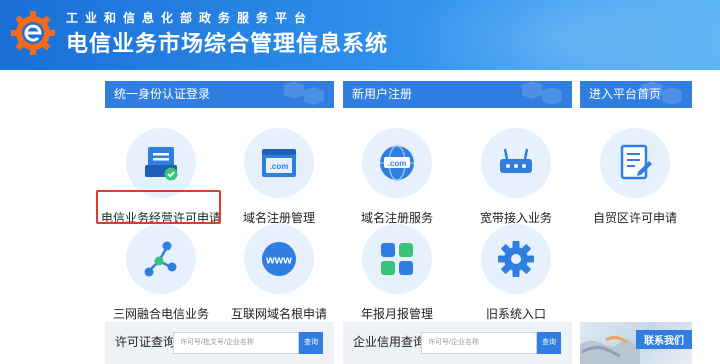 The width and height of the screenshot is (720, 364). What do you see at coordinates (396, 314) in the screenshot?
I see `service-label: 年报月报管理` at bounding box center [396, 314].